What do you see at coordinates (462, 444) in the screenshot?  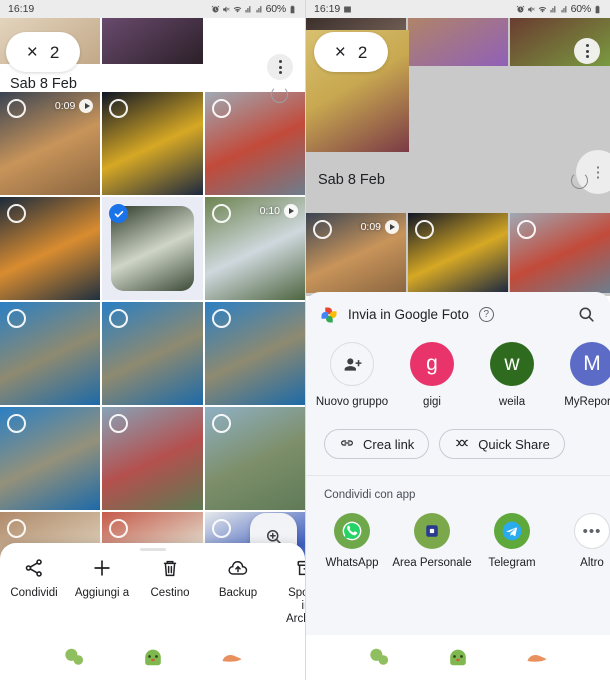 I see `quick-share-icon` at bounding box center [462, 444].